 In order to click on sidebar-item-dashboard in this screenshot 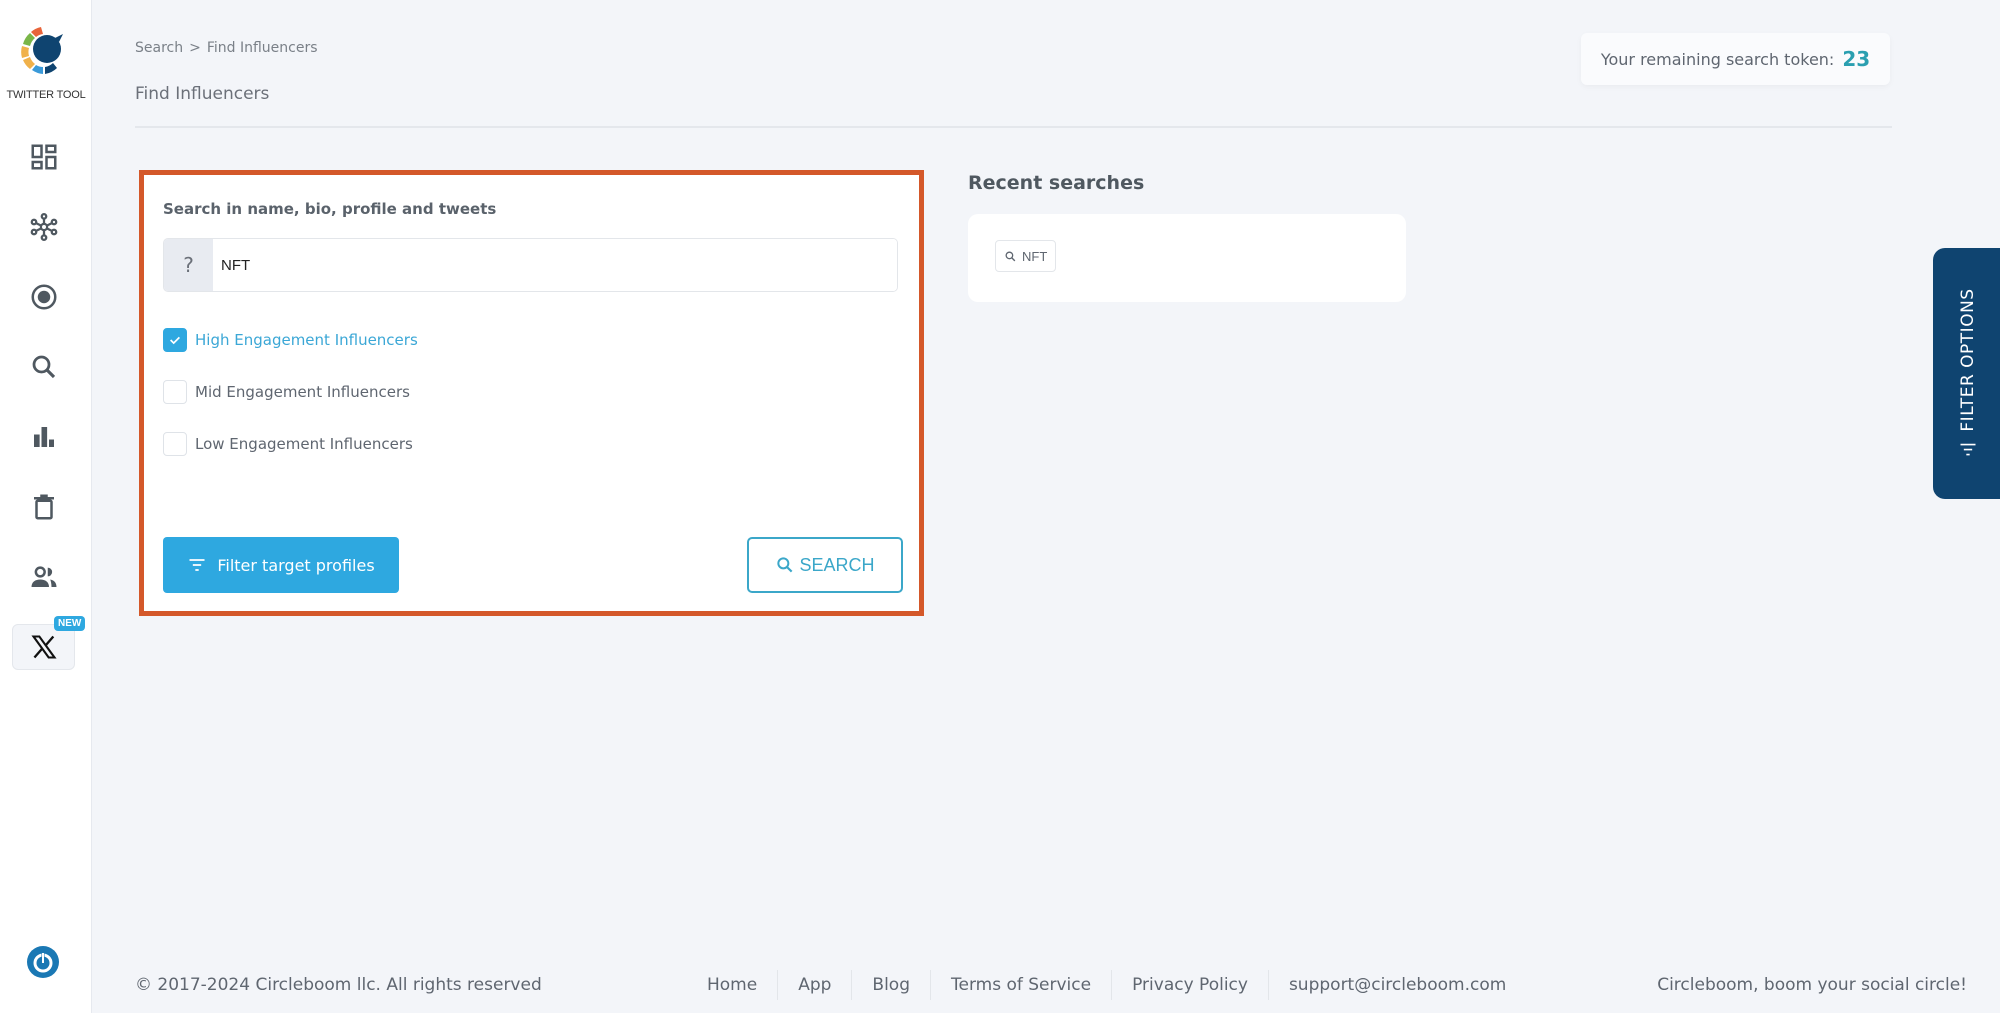, I will do `click(44, 157)`.